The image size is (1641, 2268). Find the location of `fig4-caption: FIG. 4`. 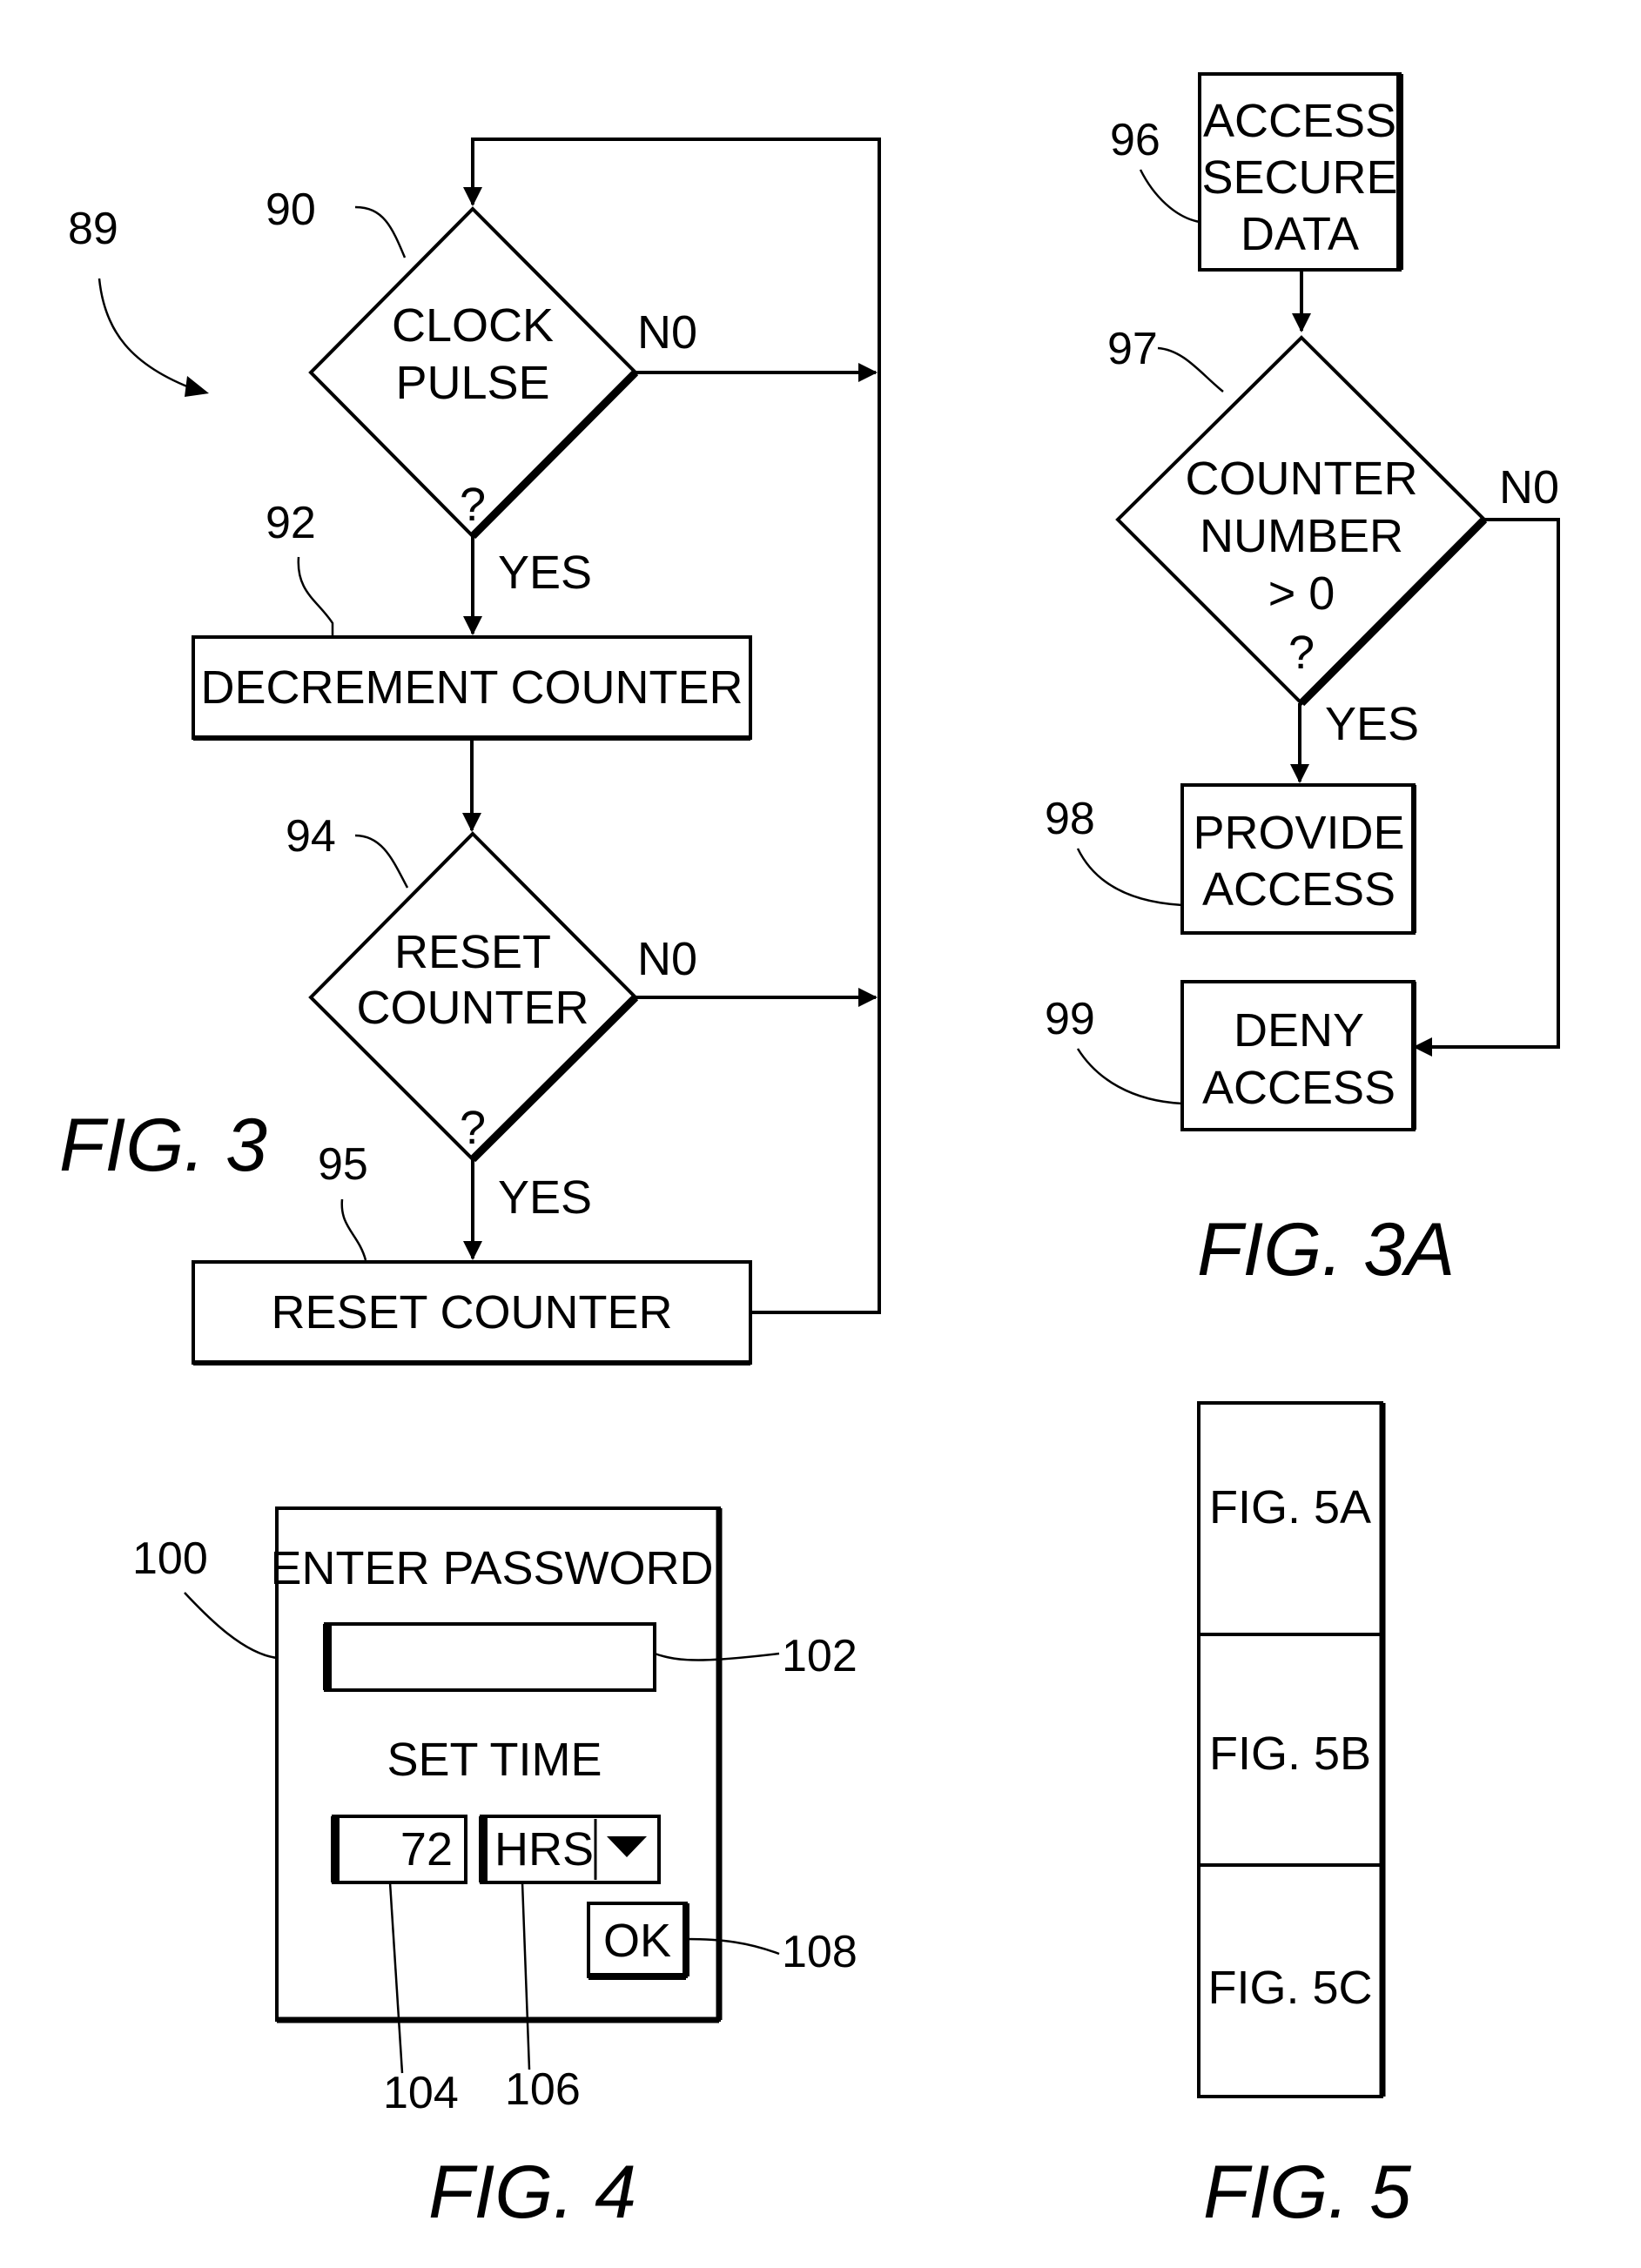

fig4-caption: FIG. 4 is located at coordinates (532, 2192).